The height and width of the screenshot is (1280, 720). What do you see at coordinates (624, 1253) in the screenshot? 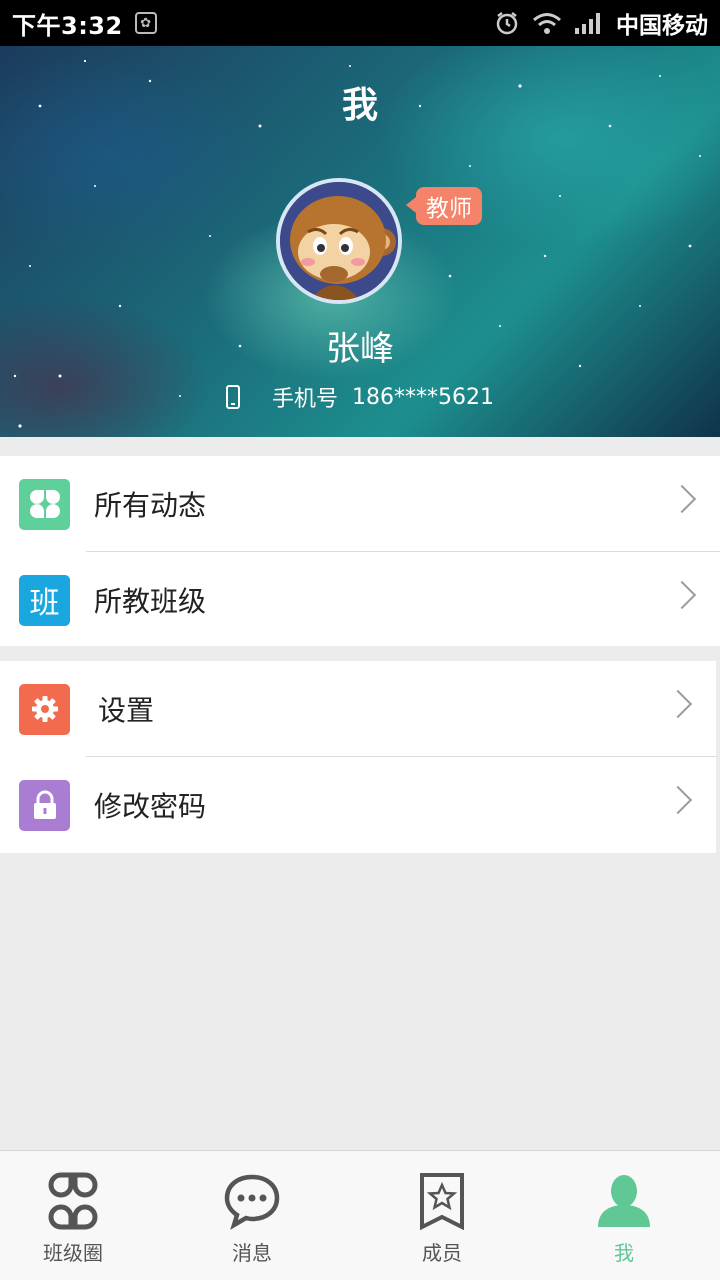
I see `tab-label: 我` at bounding box center [624, 1253].